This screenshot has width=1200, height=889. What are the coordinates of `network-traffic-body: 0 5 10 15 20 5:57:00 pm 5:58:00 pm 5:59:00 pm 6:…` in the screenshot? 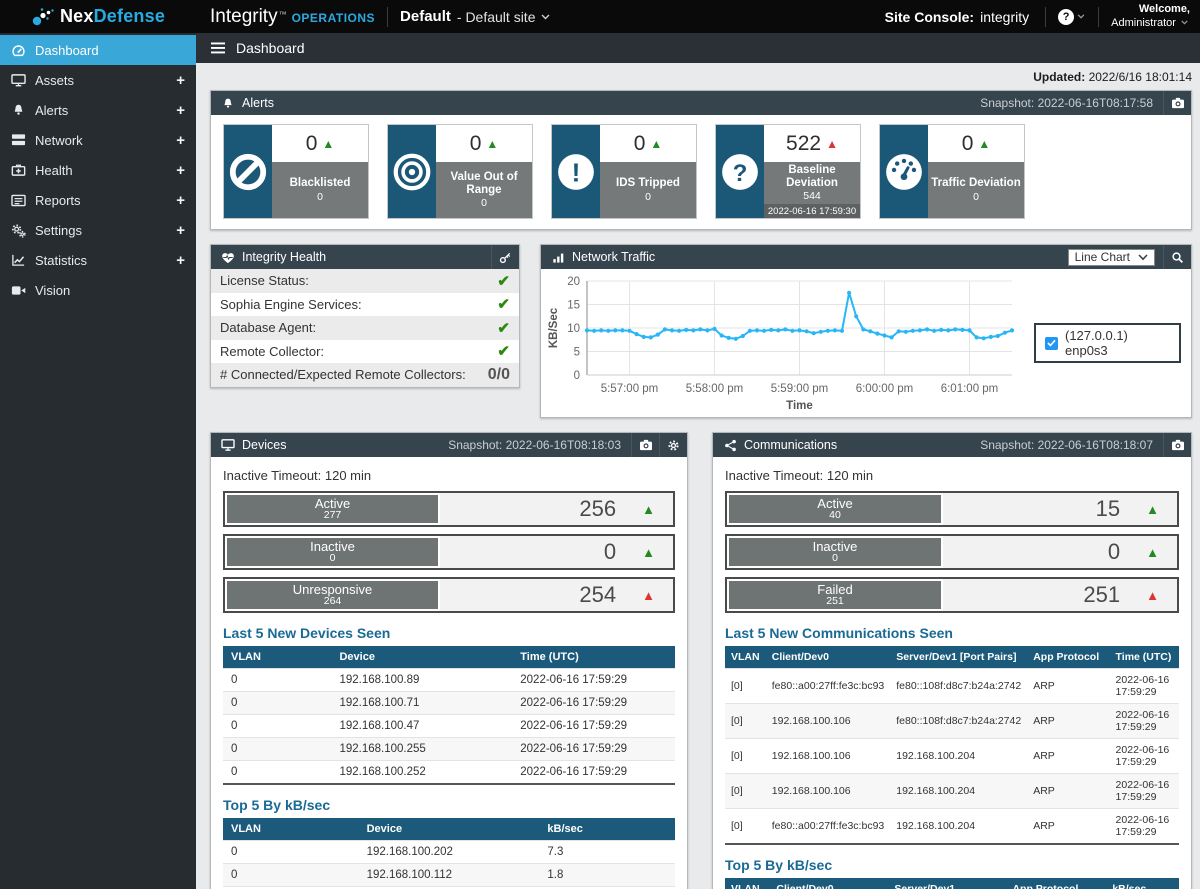 It's located at (866, 343).